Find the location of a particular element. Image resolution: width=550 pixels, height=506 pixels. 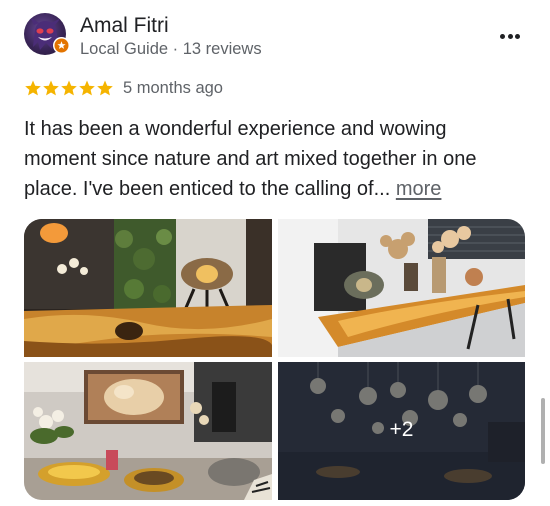

photo-long-resin-table is located at coordinates (401, 288).